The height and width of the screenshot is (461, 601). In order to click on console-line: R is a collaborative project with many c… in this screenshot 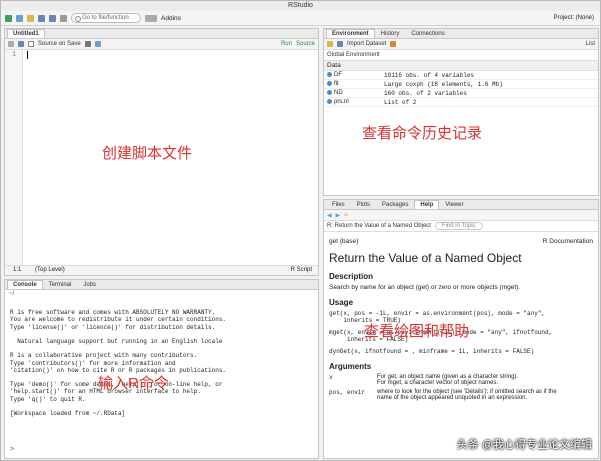, I will do `click(104, 356)`.